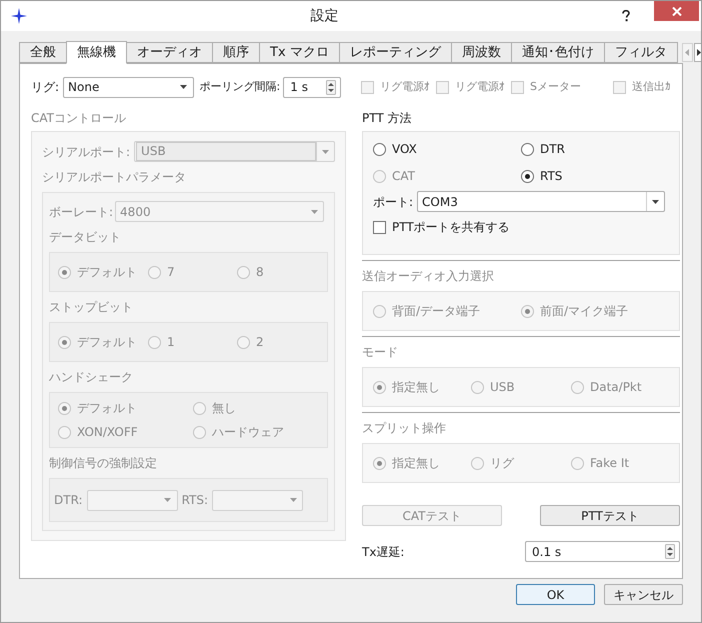 This screenshot has width=702, height=623. I want to click on field-label: ポーリング間隔:, so click(240, 86).